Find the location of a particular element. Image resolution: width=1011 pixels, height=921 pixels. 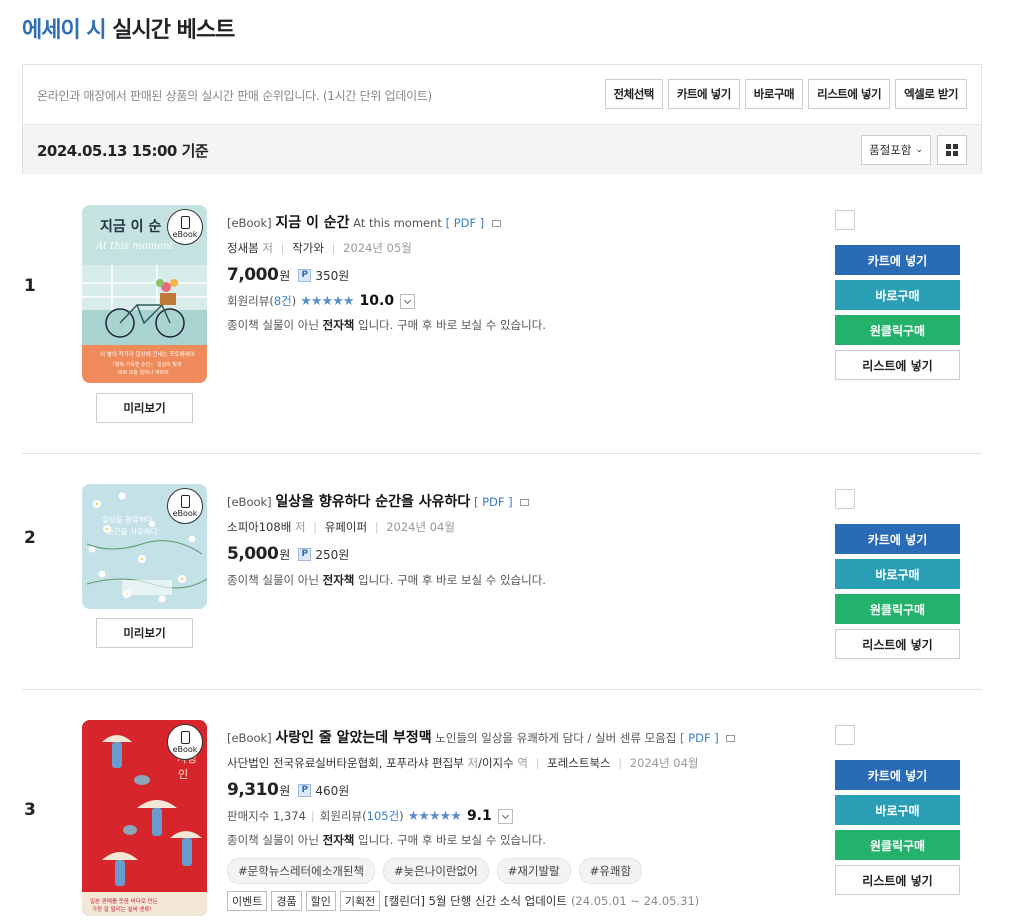

select-all-button: 전체선택 is located at coordinates (633, 94).